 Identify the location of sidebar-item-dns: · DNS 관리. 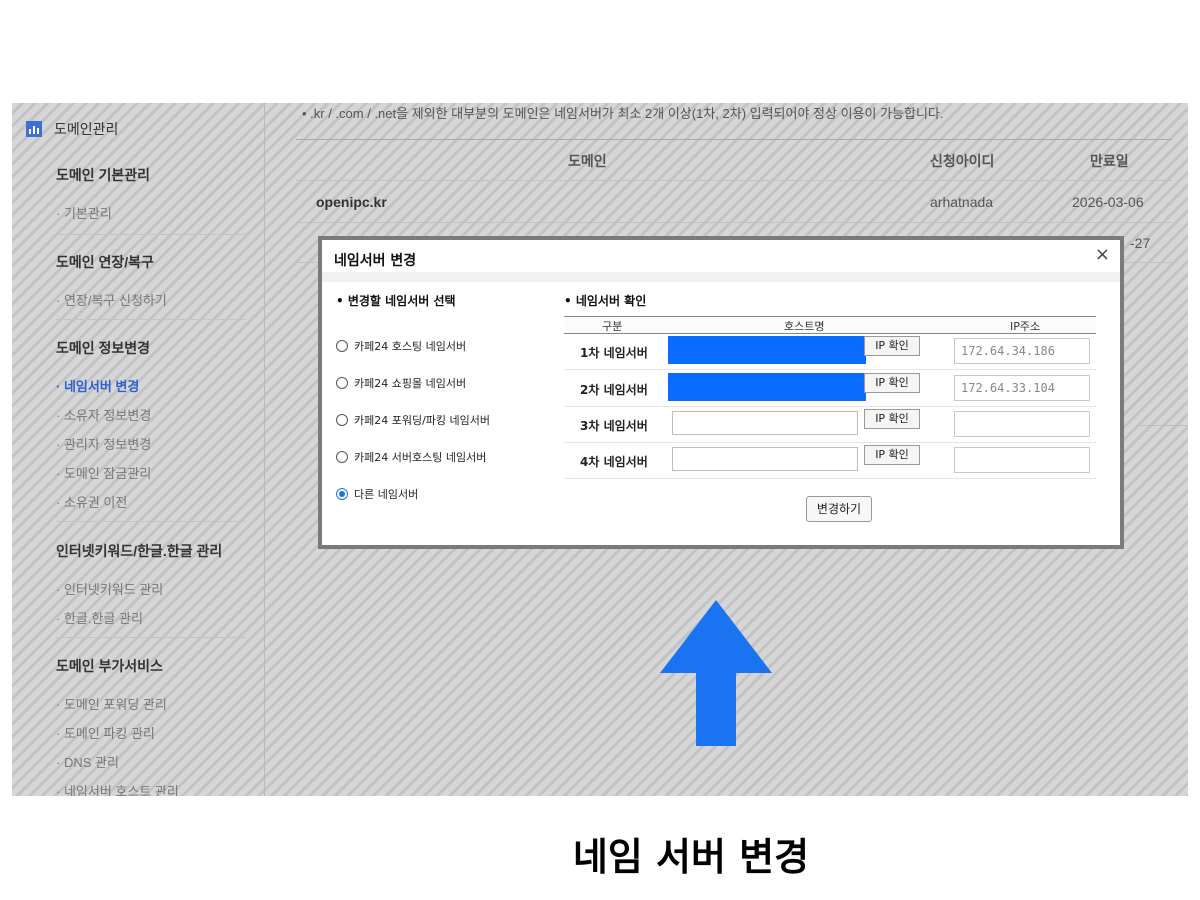
(117, 762).